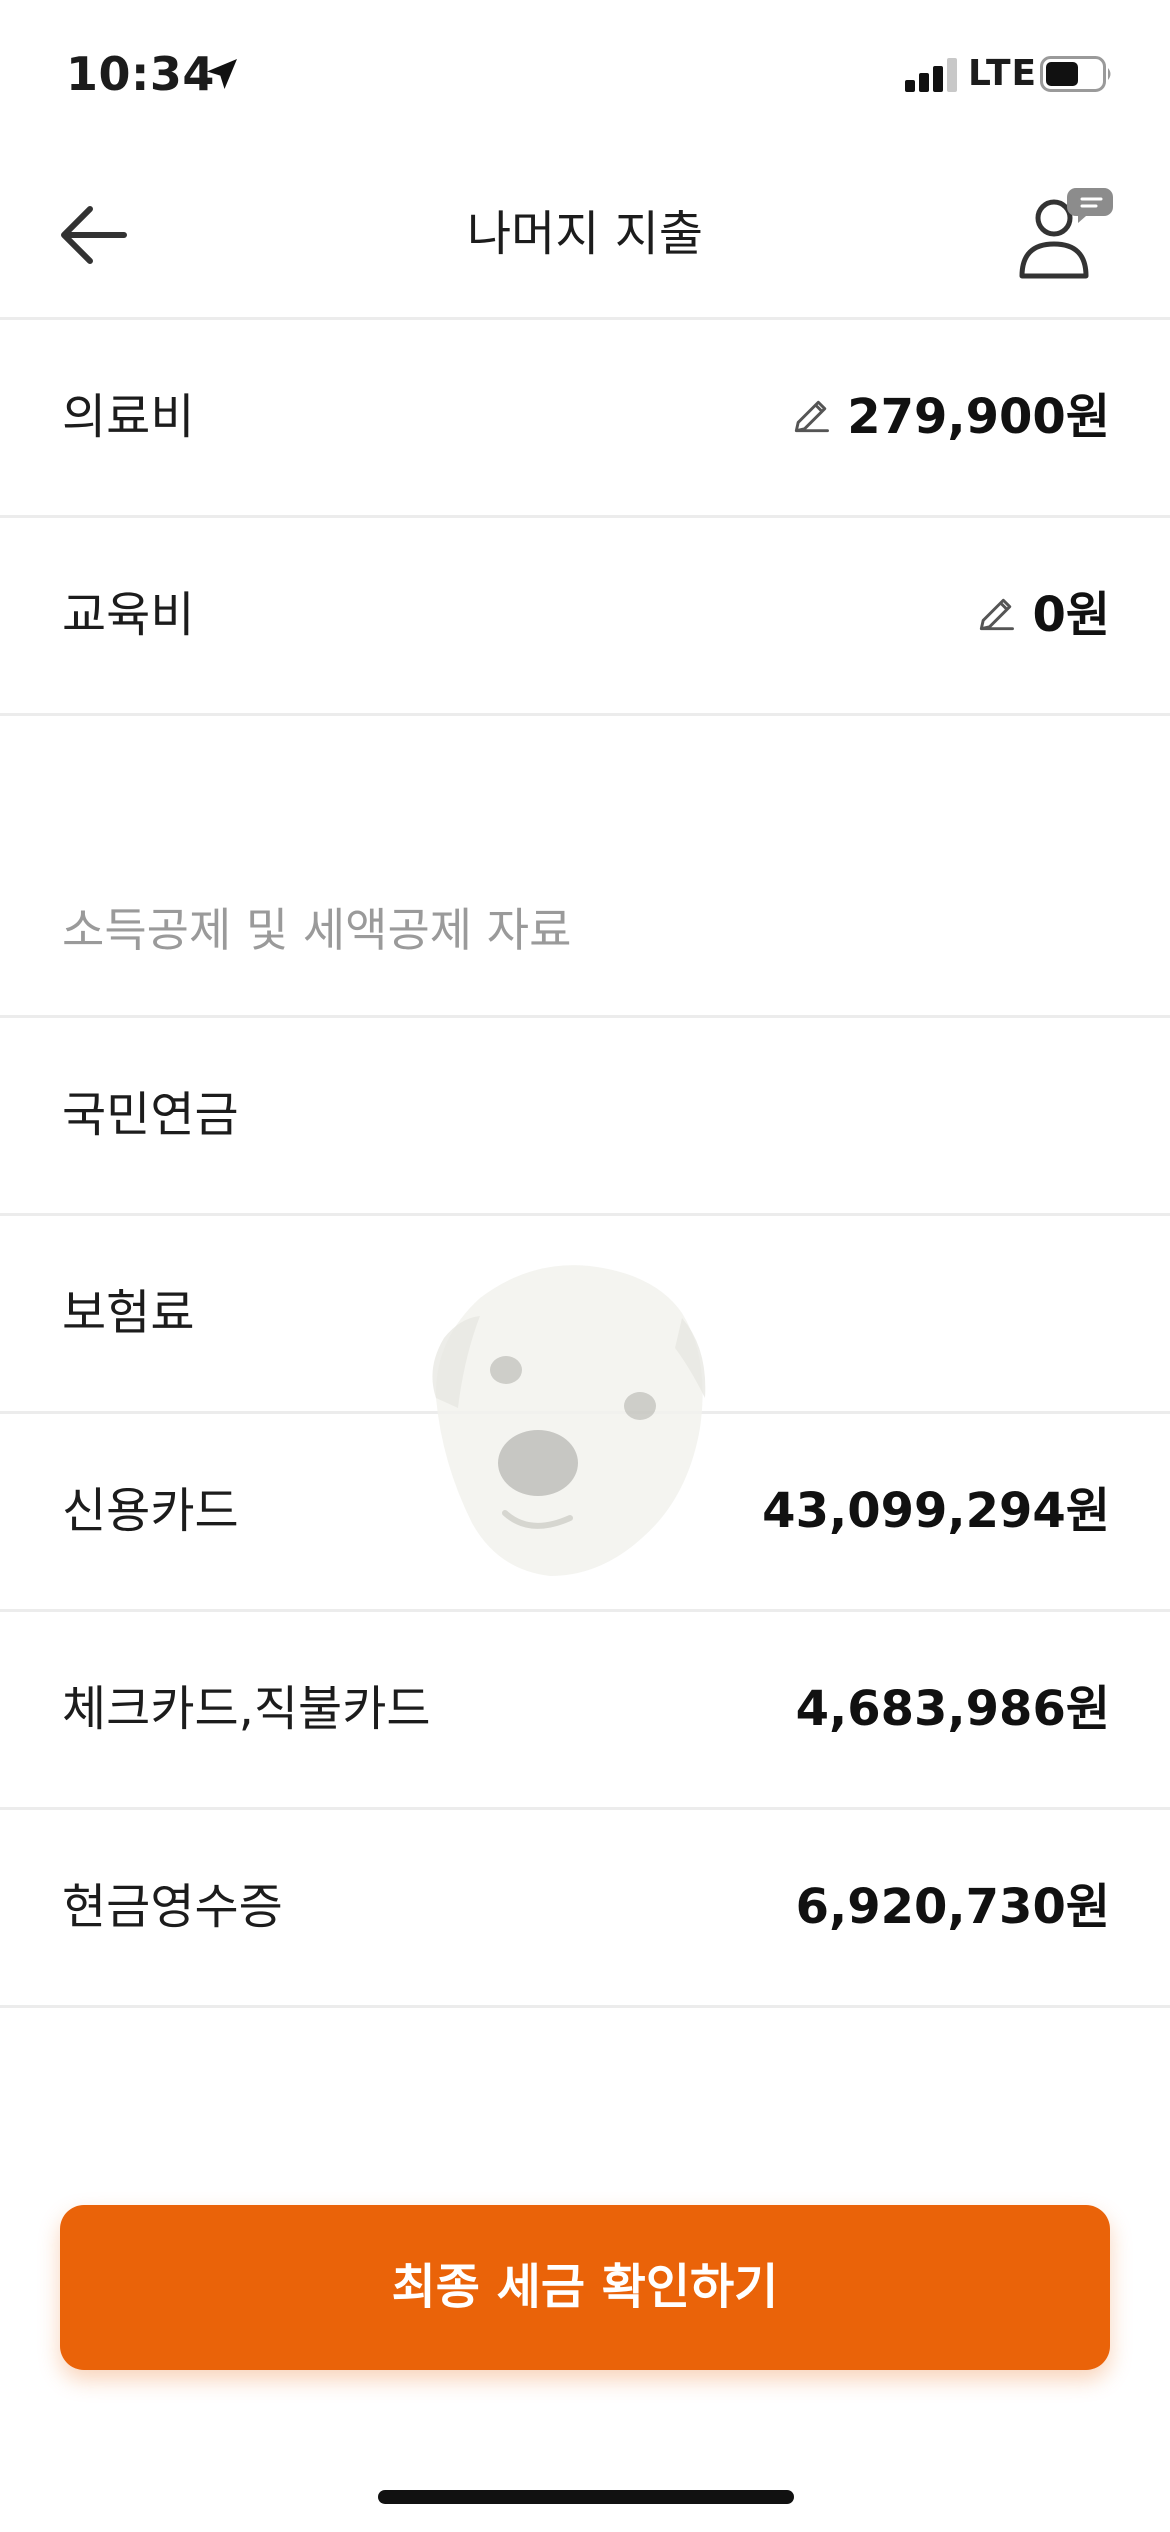 Image resolution: width=1170 pixels, height=2532 pixels. Describe the element at coordinates (128, 1313) in the screenshot. I see `row-label: 보험료` at that location.